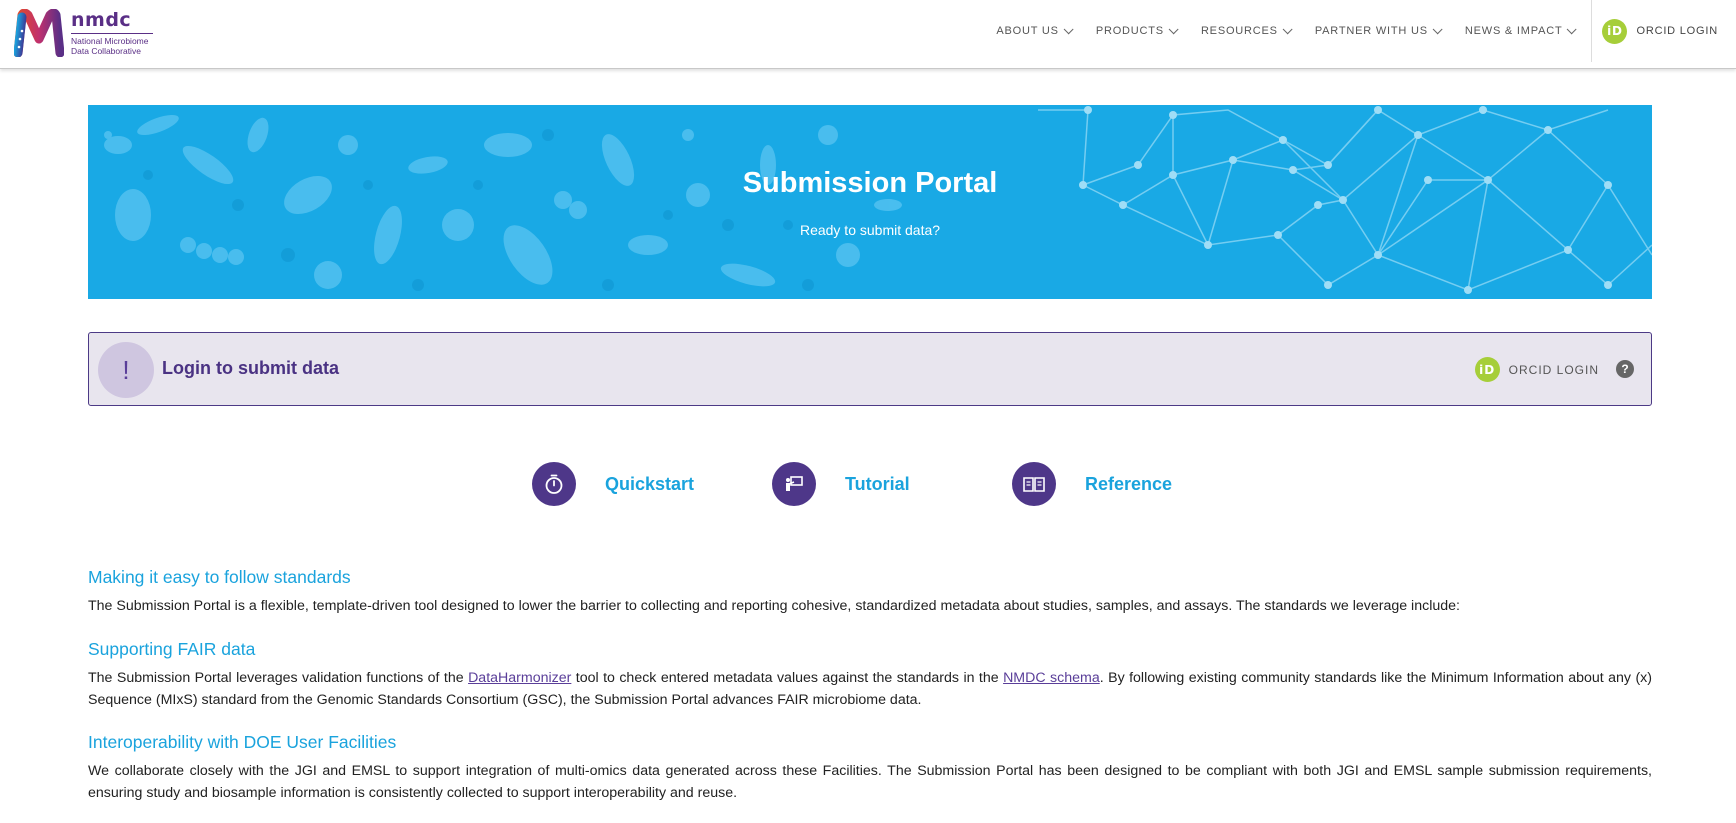  I want to click on logo-rule, so click(112, 33).